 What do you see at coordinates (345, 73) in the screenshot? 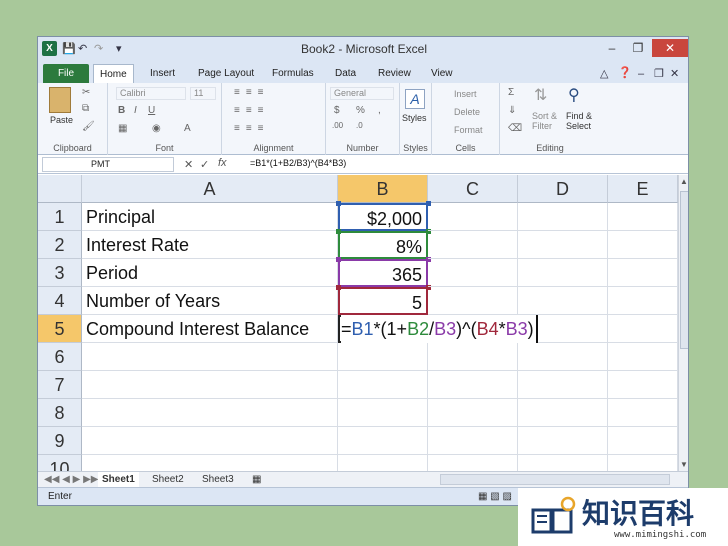
I see `tab-data: Data` at bounding box center [345, 73].